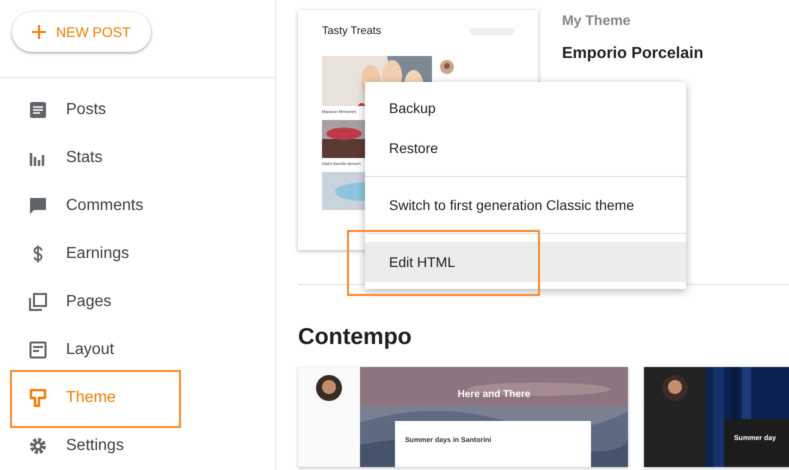 Image resolution: width=789 pixels, height=470 pixels. Describe the element at coordinates (352, 31) in the screenshot. I see `preview-blog-title: Tasty Treats` at that location.